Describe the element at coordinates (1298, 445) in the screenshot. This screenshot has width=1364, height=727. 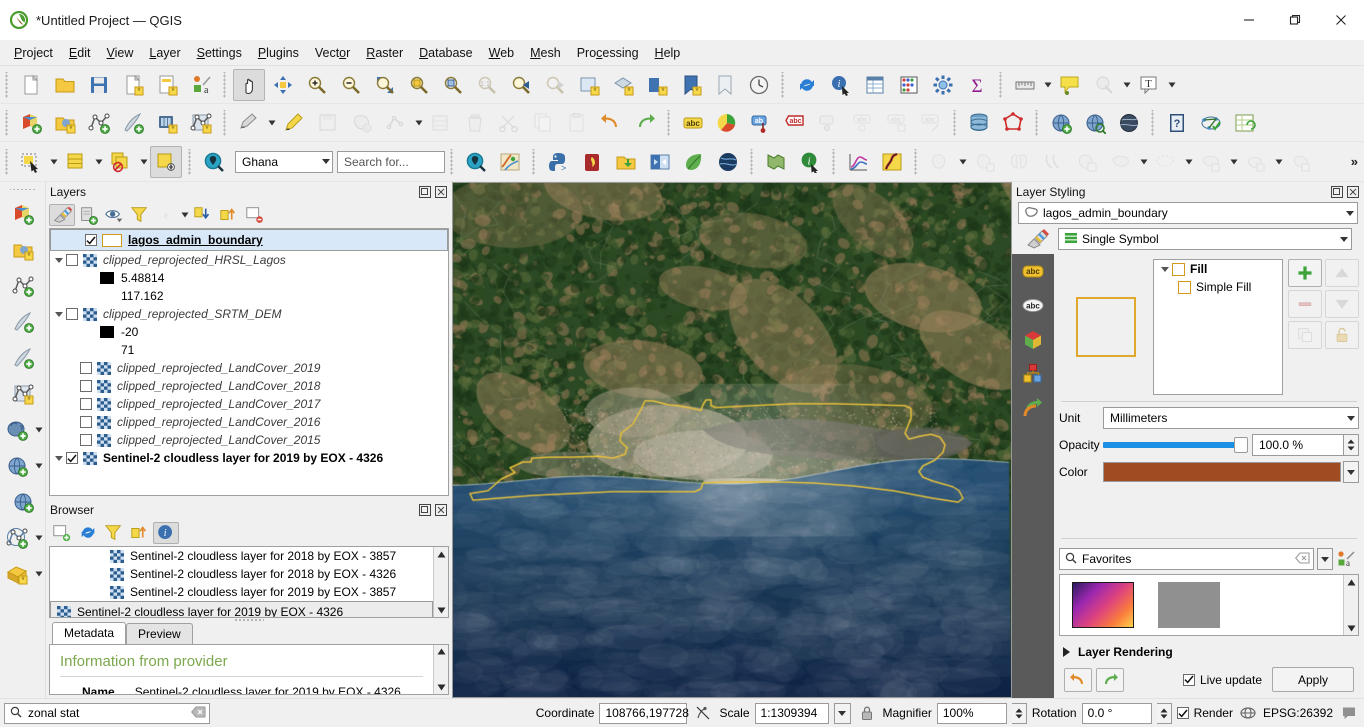
I see `opacity-value-field: 100.0 %` at that location.